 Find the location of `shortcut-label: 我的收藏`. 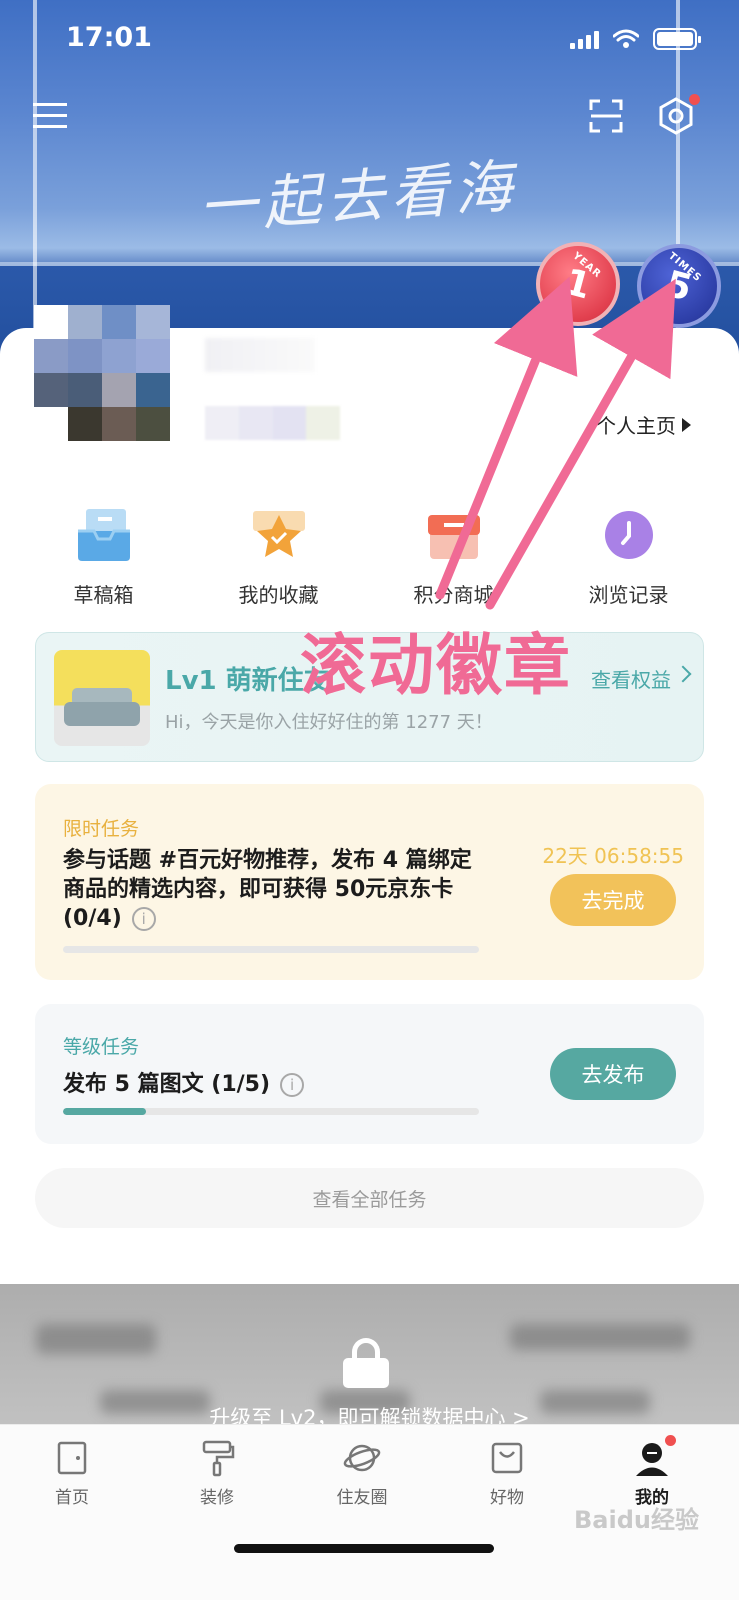

shortcut-label: 我的收藏 is located at coordinates (278, 595).